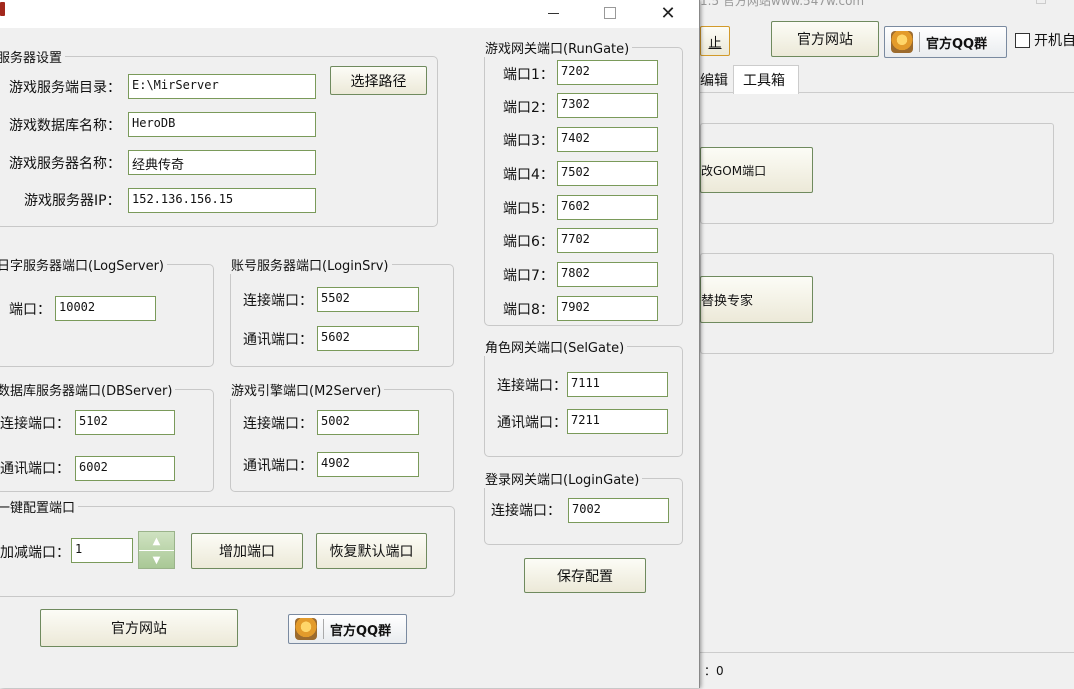  Describe the element at coordinates (35, 424) in the screenshot. I see `db-connect-label: 连接端口：` at that location.